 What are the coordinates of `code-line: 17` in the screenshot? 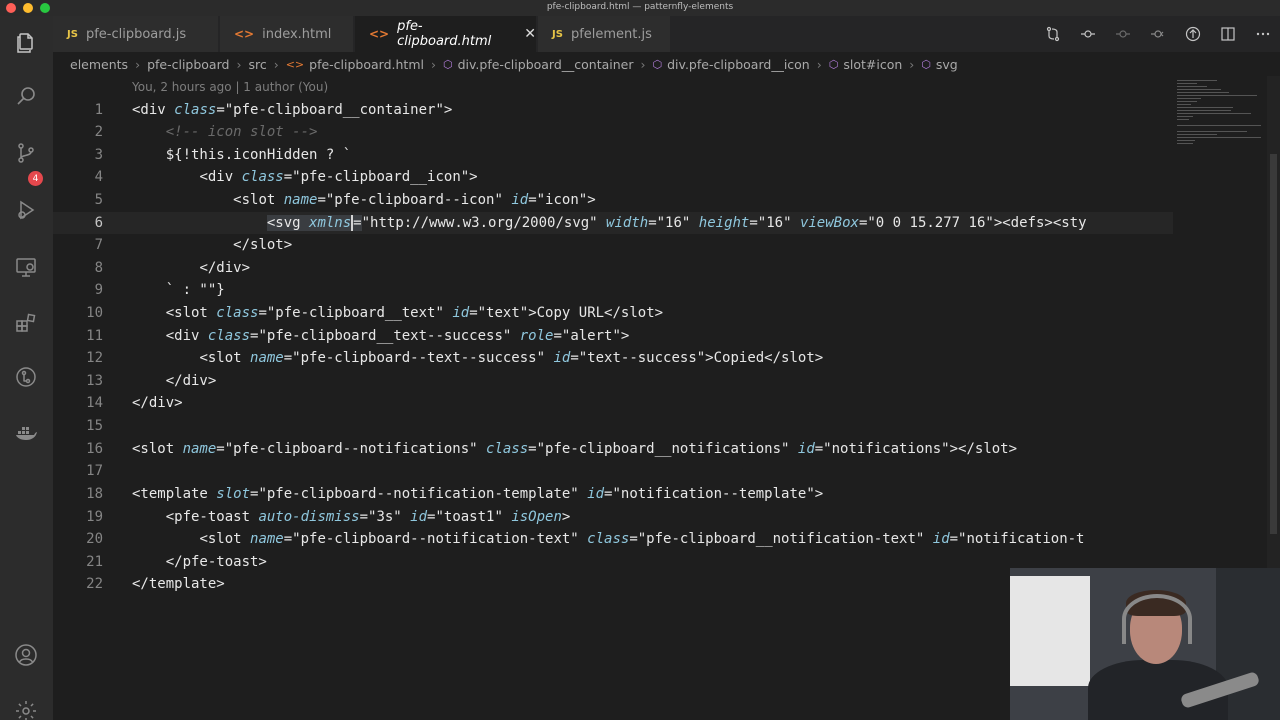 It's located at (613, 471).